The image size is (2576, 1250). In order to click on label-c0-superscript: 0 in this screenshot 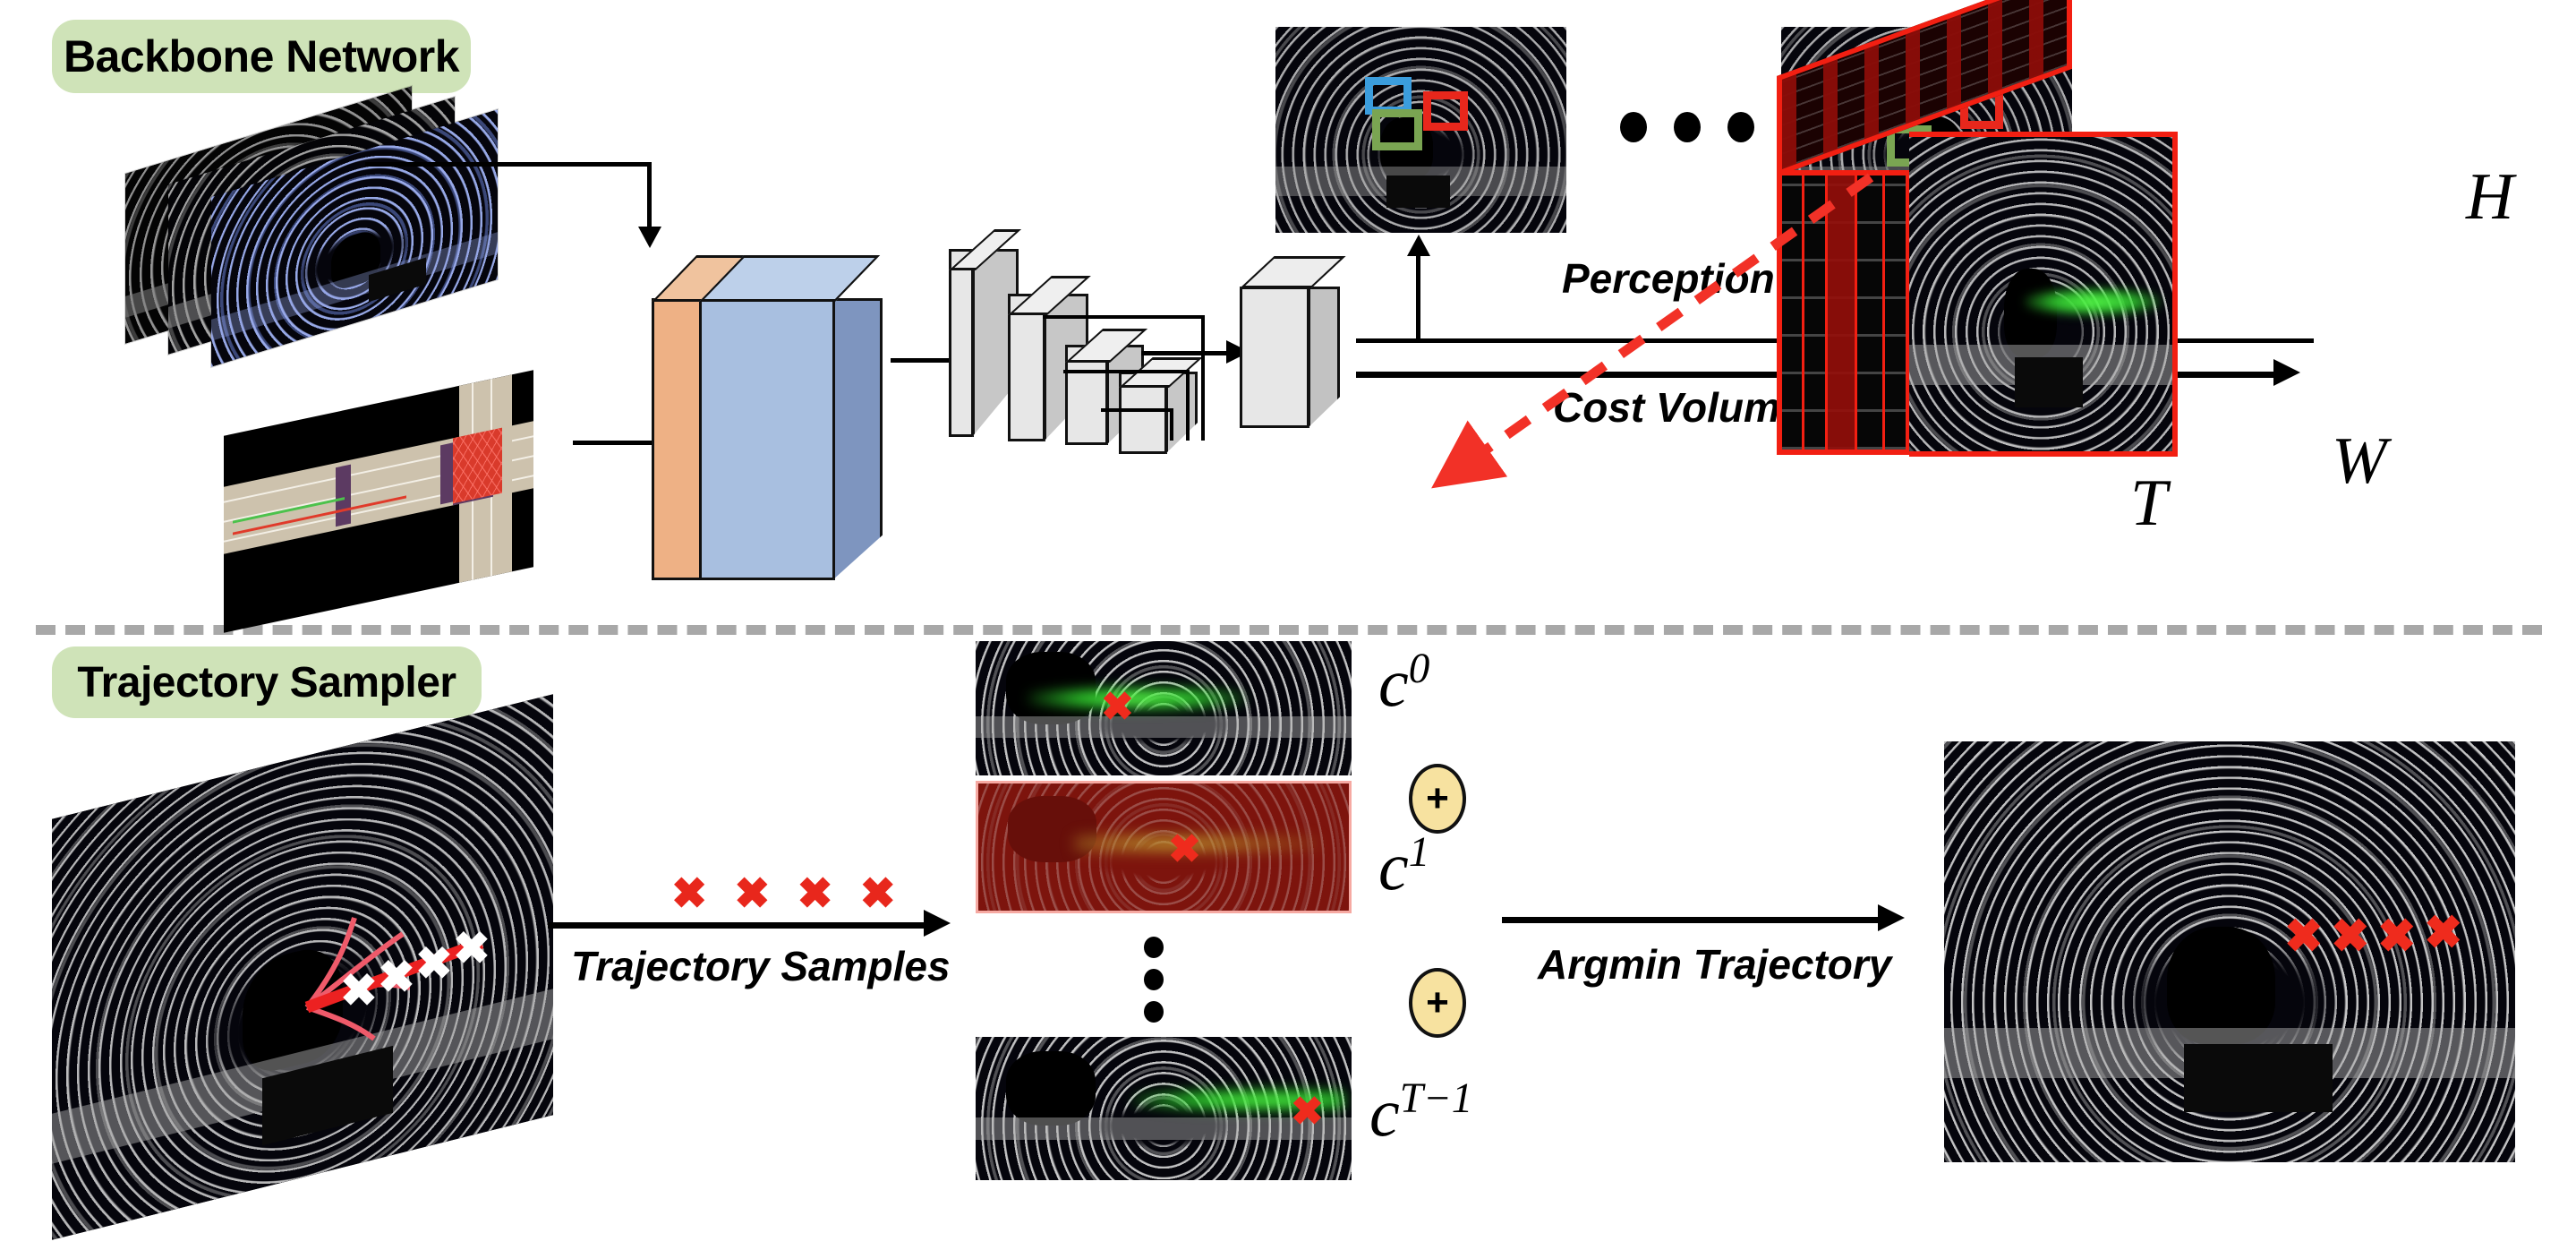, I will do `click(1419, 669)`.